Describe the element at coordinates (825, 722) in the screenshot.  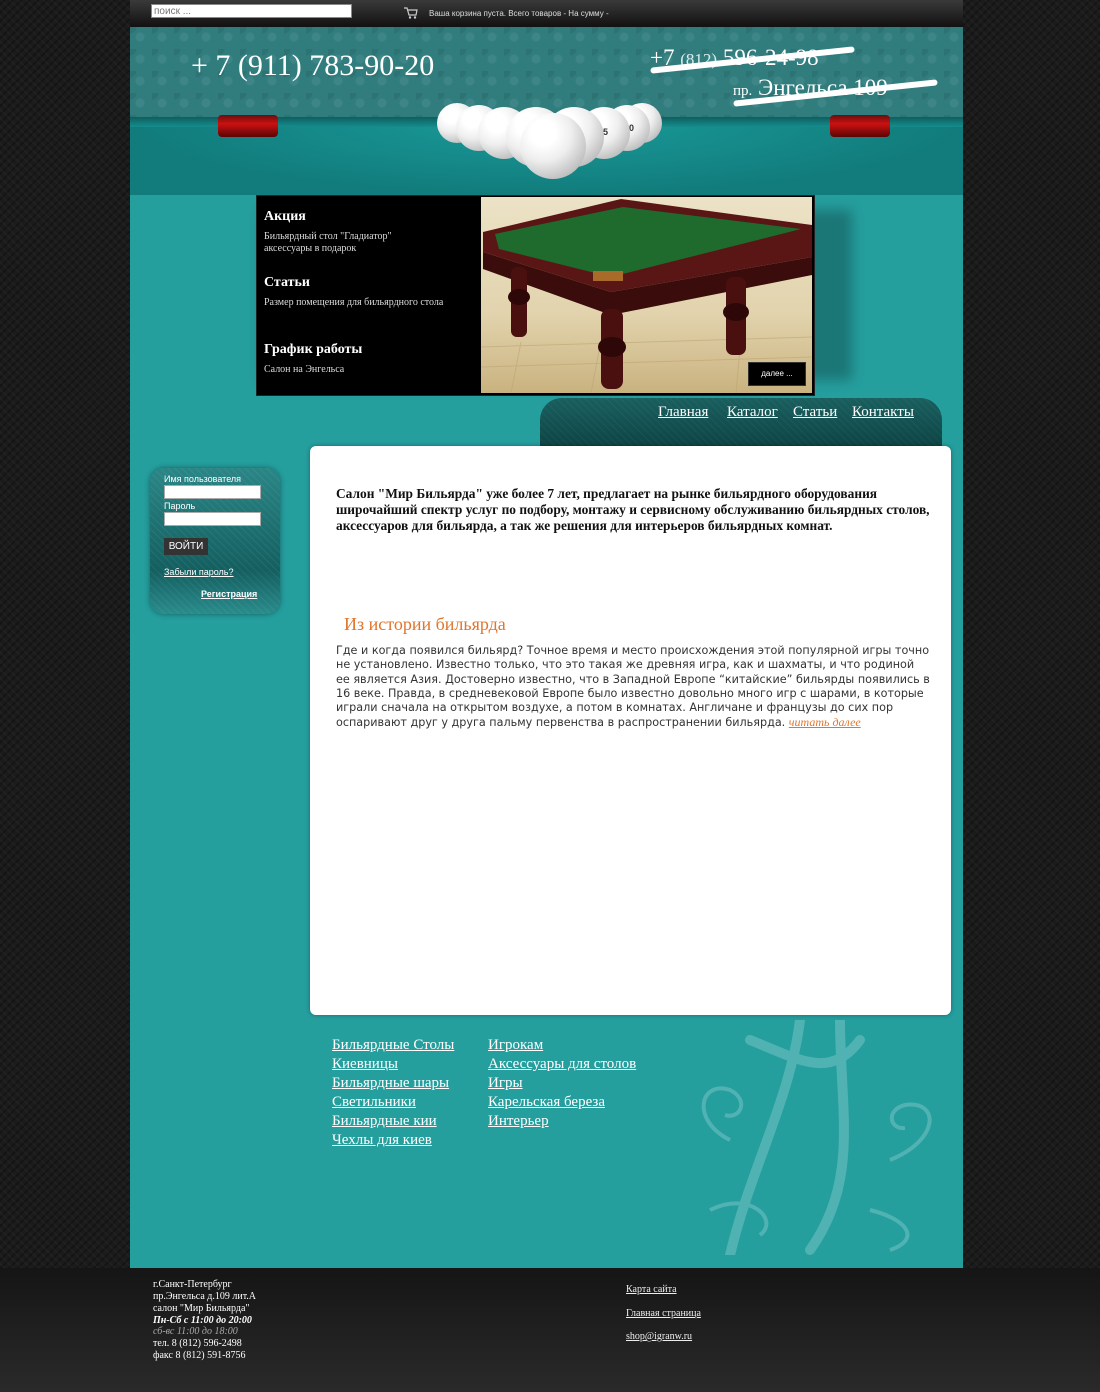
I see `read-more-link: читать далее` at that location.